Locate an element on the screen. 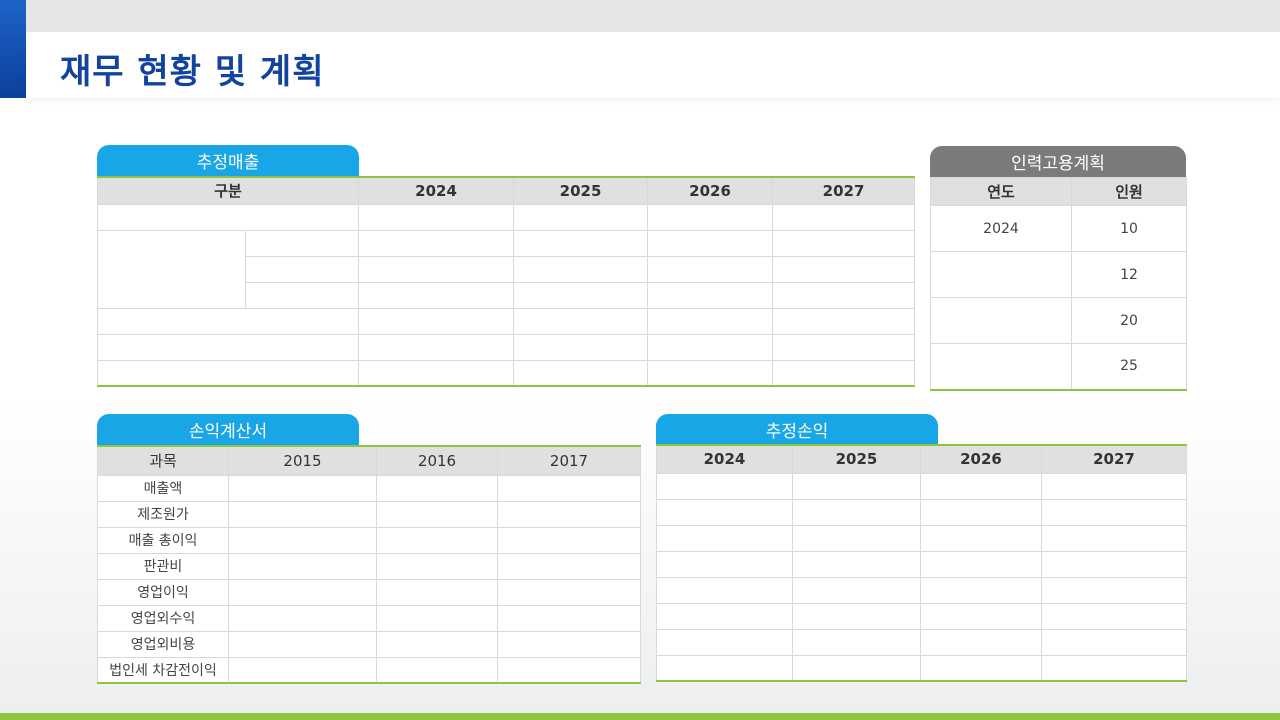  hiring-year-cell: 2024 is located at coordinates (1001, 228).